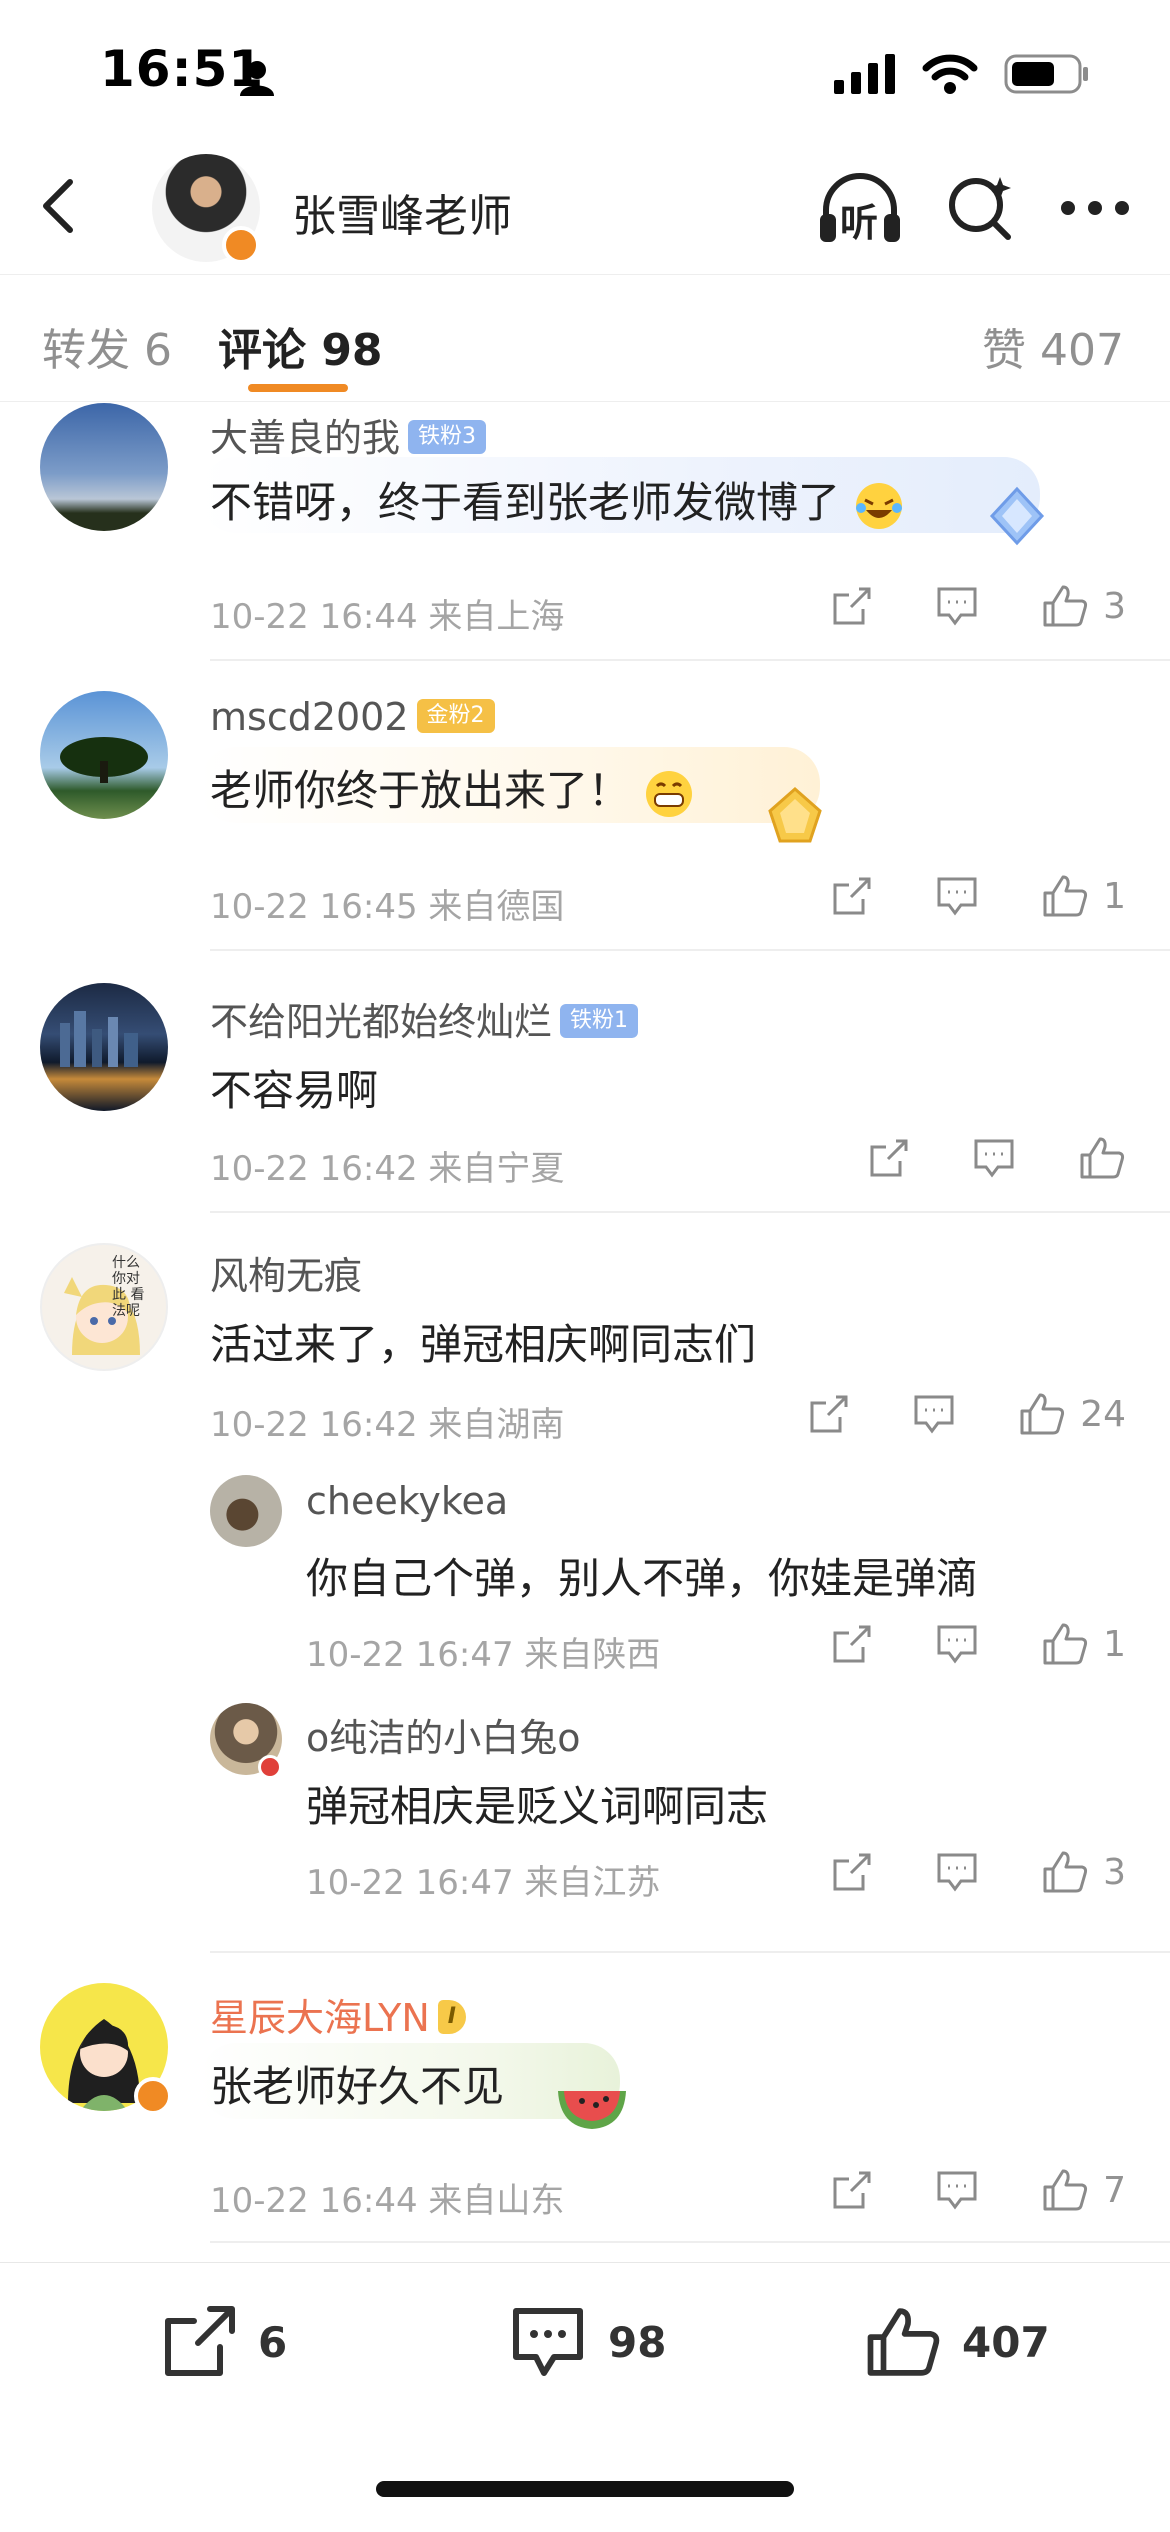 The width and height of the screenshot is (1170, 2532). Describe the element at coordinates (483, 1651) in the screenshot. I see `reply-meta: 10-22 16:47 来自陕西` at that location.